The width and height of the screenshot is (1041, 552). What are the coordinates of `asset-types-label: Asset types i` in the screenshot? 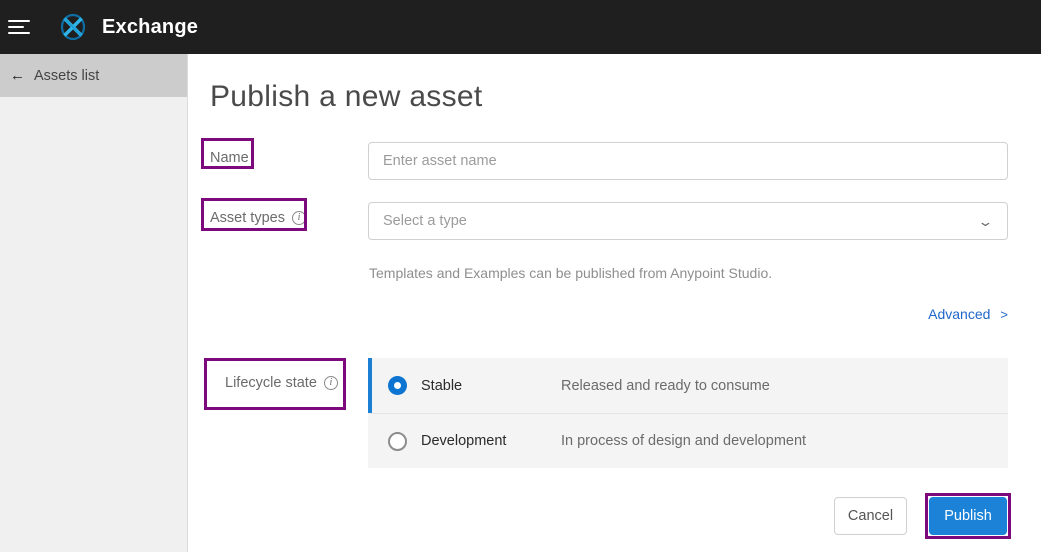 It's located at (258, 218).